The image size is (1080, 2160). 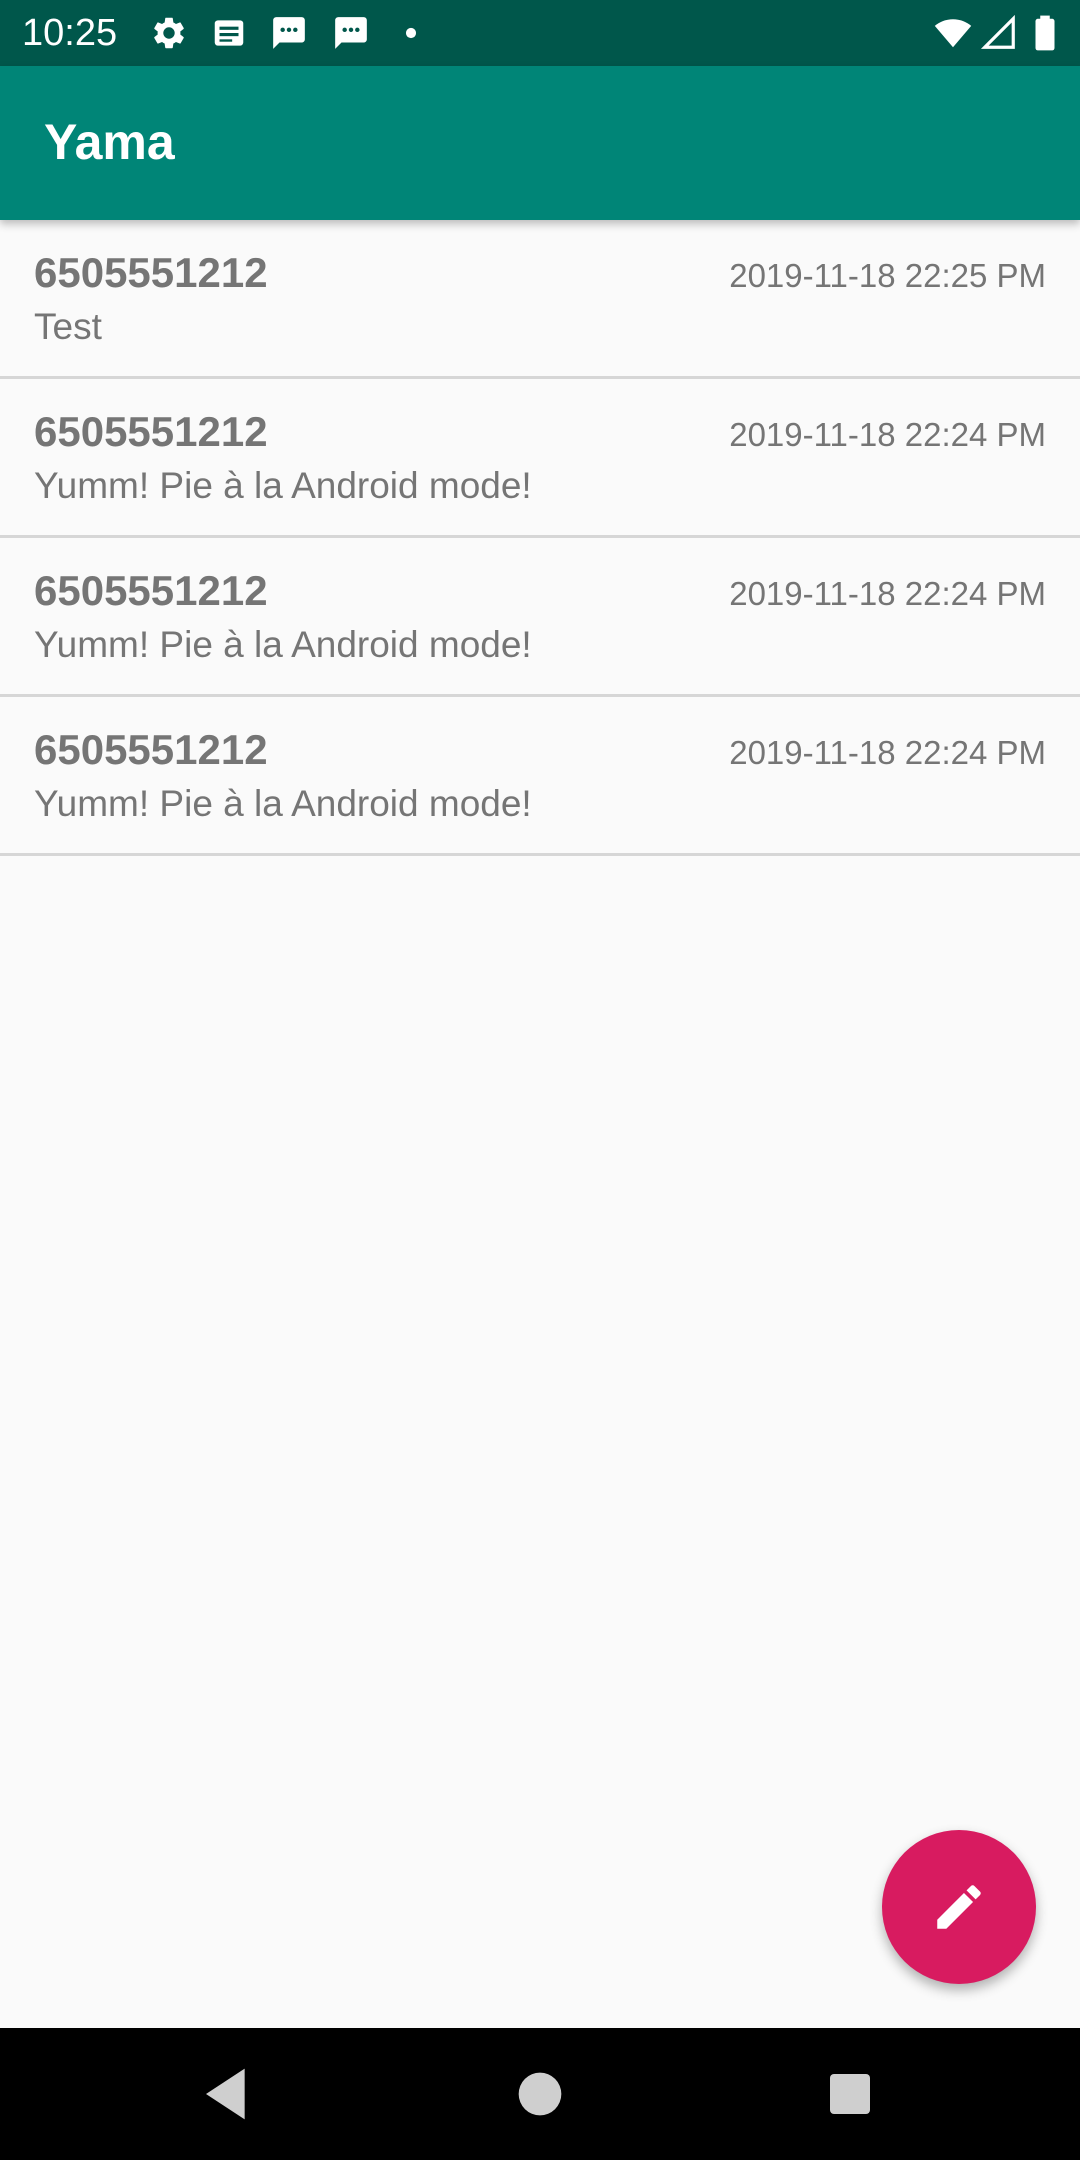 I want to click on message-time: 2019-11-18 22:25 PM, so click(x=887, y=275).